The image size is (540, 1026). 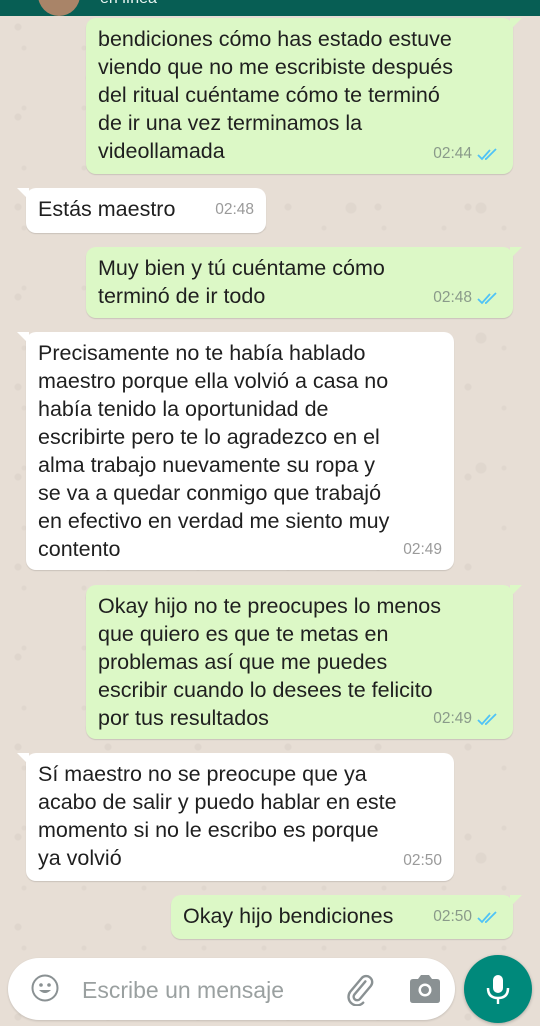 I want to click on message-bubble-outgoing: Okay hijo bendiciones 02:50, so click(x=346, y=917).